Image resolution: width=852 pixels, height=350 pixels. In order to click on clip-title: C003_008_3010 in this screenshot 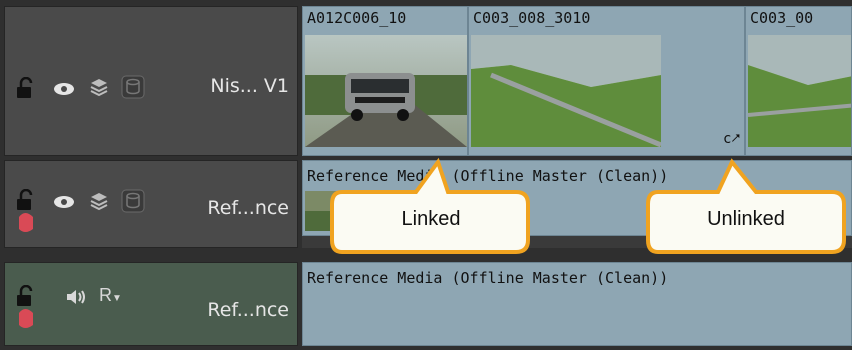, I will do `click(532, 18)`.